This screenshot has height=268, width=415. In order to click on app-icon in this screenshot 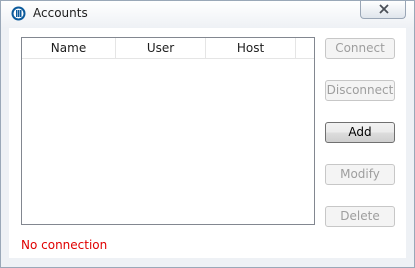, I will do `click(18, 13)`.